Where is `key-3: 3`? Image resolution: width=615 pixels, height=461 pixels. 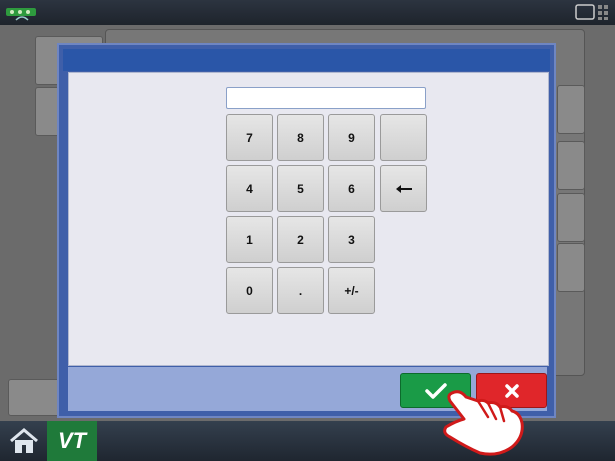 key-3: 3 is located at coordinates (351, 239).